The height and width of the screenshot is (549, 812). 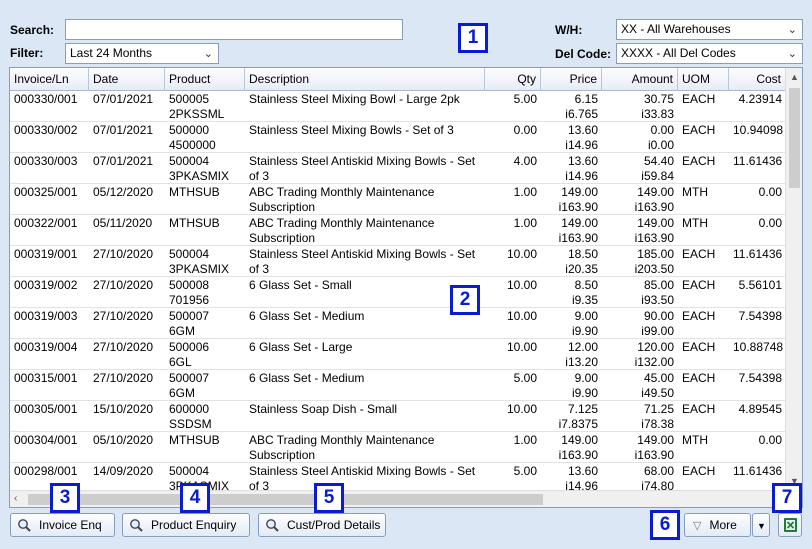 I want to click on scroll-up-icon: ▲, so click(x=794, y=77).